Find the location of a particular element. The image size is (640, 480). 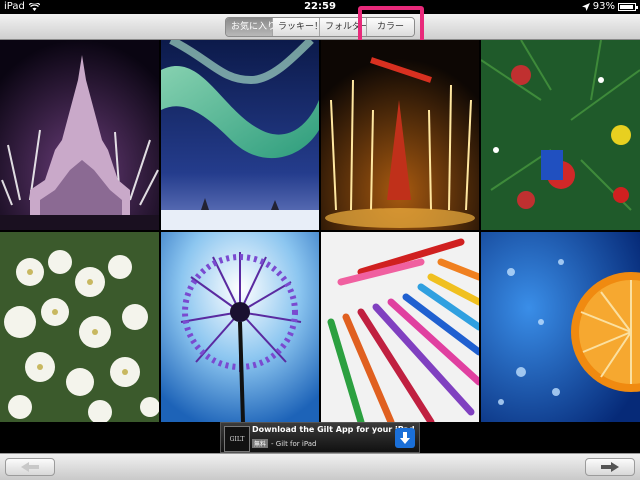

dandelion-image is located at coordinates (240, 327).